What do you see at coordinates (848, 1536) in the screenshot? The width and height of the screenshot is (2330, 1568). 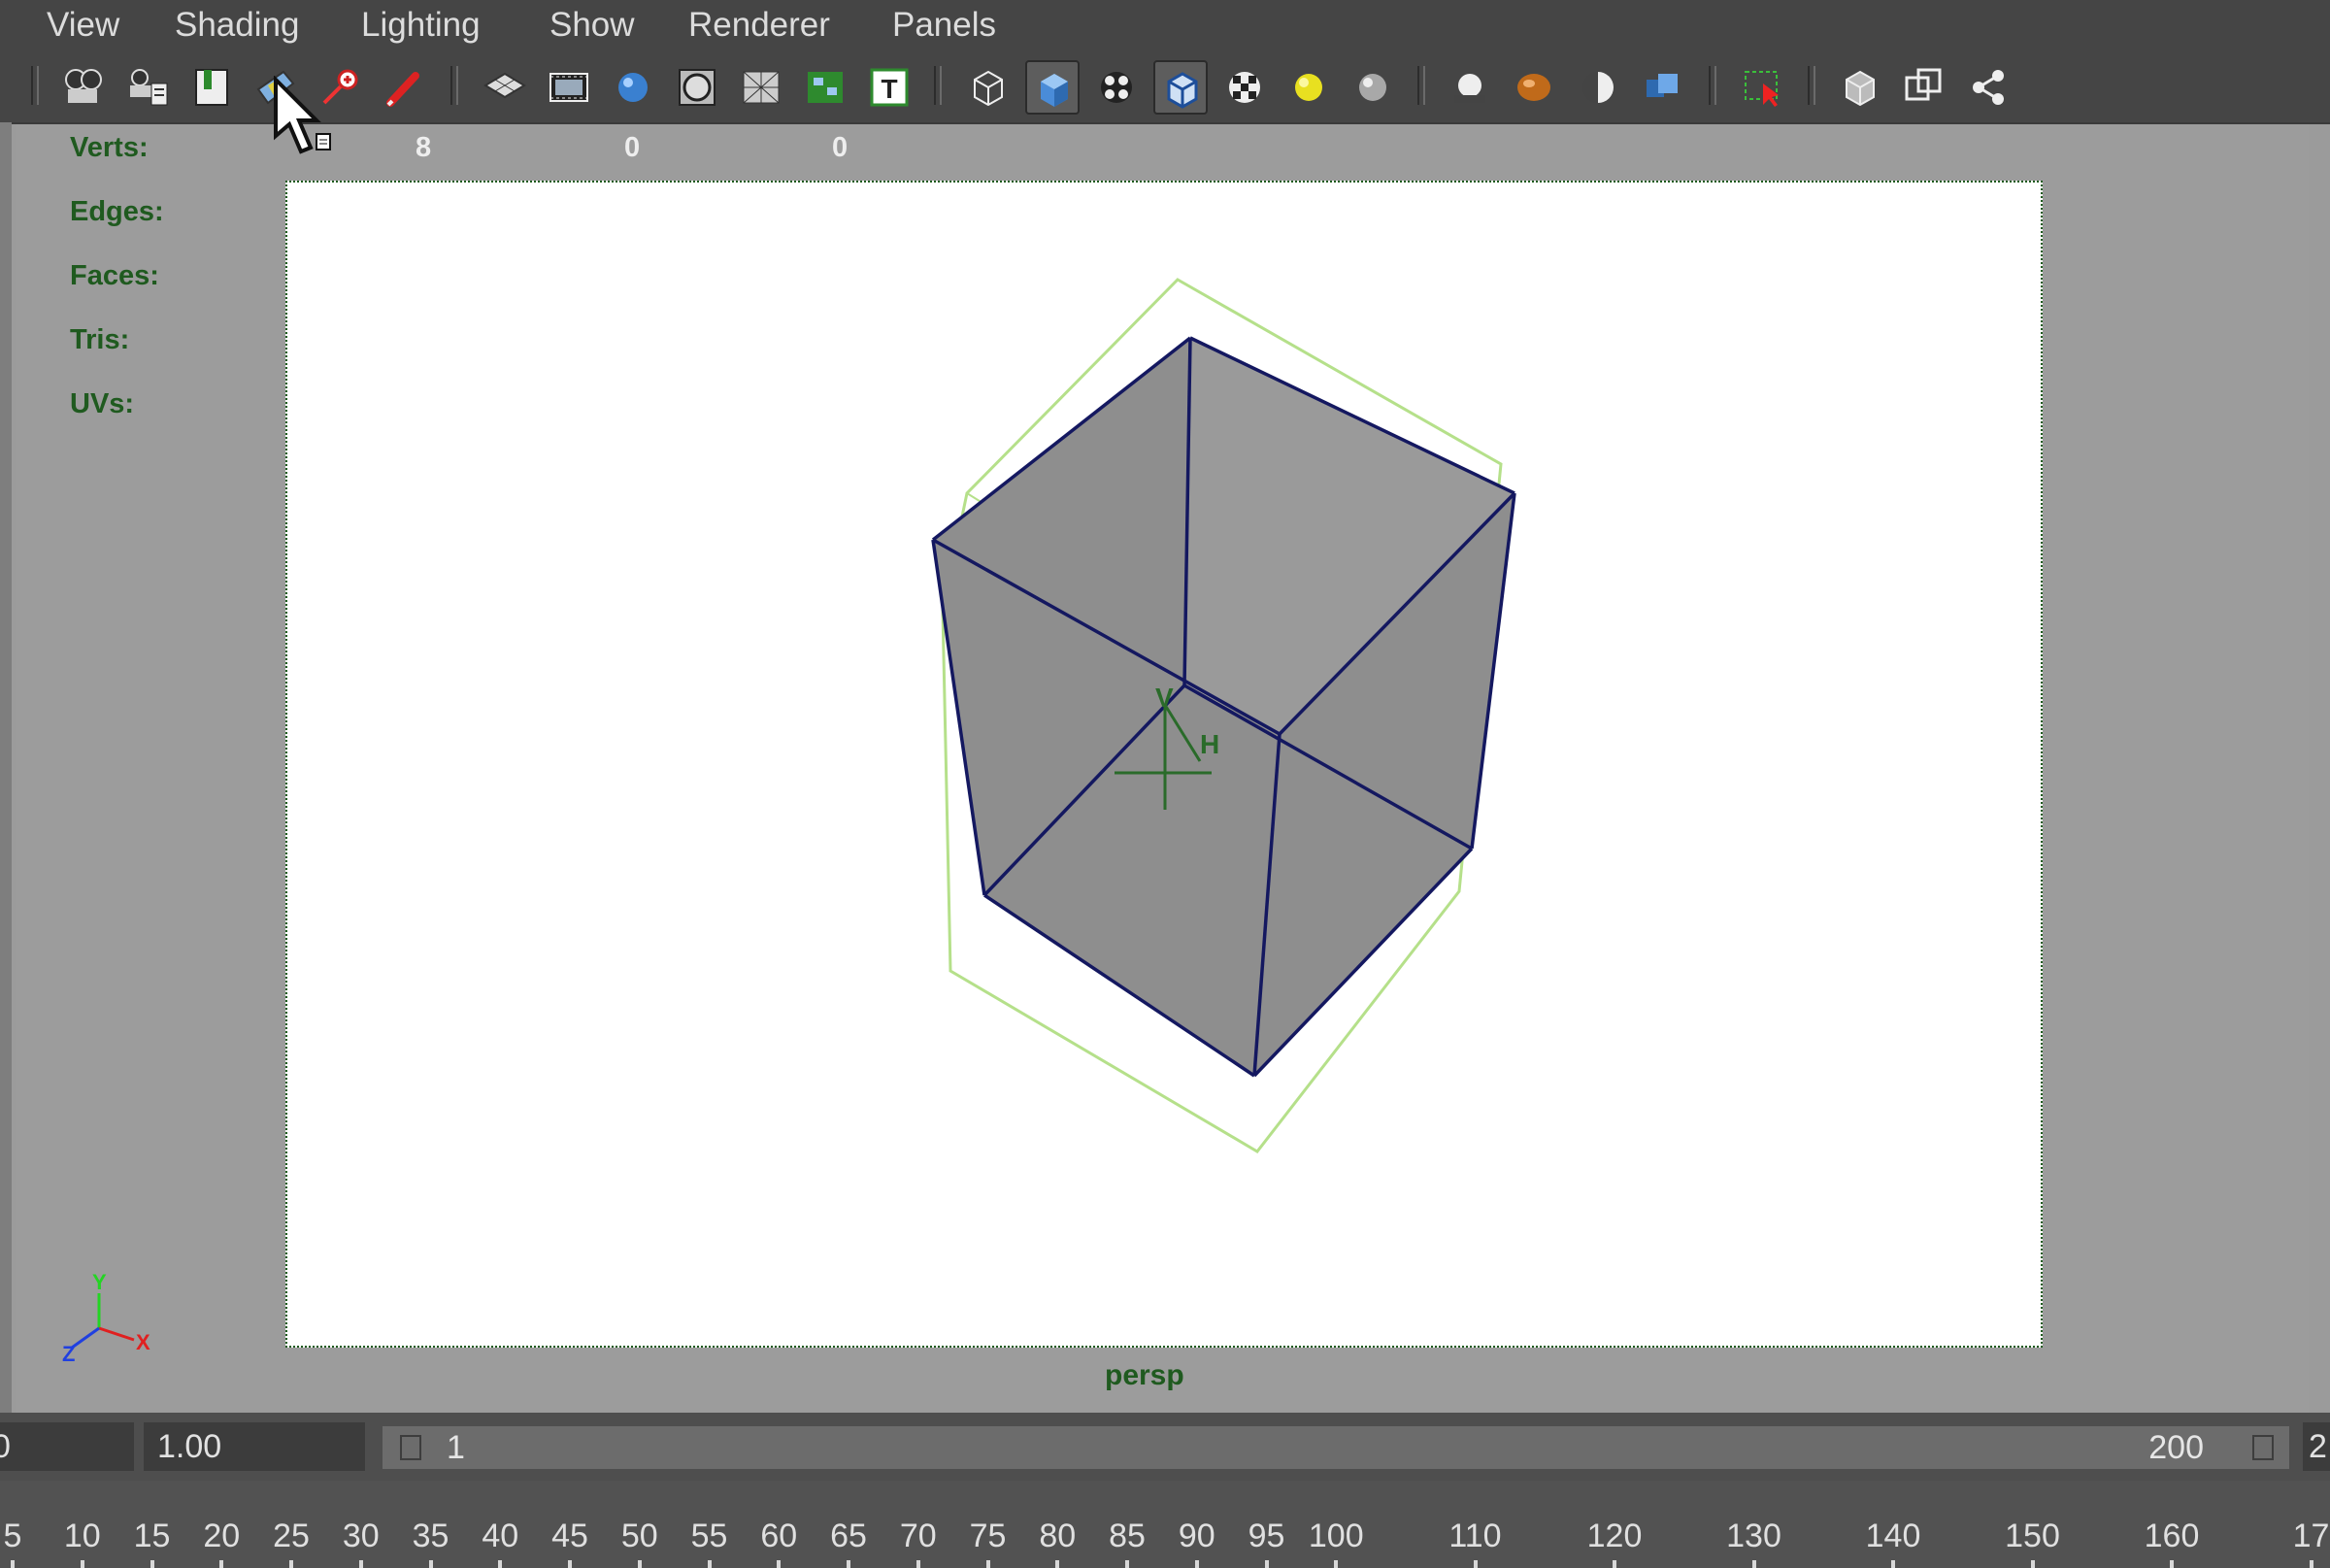 I see `timeline-tick-label: 65` at bounding box center [848, 1536].